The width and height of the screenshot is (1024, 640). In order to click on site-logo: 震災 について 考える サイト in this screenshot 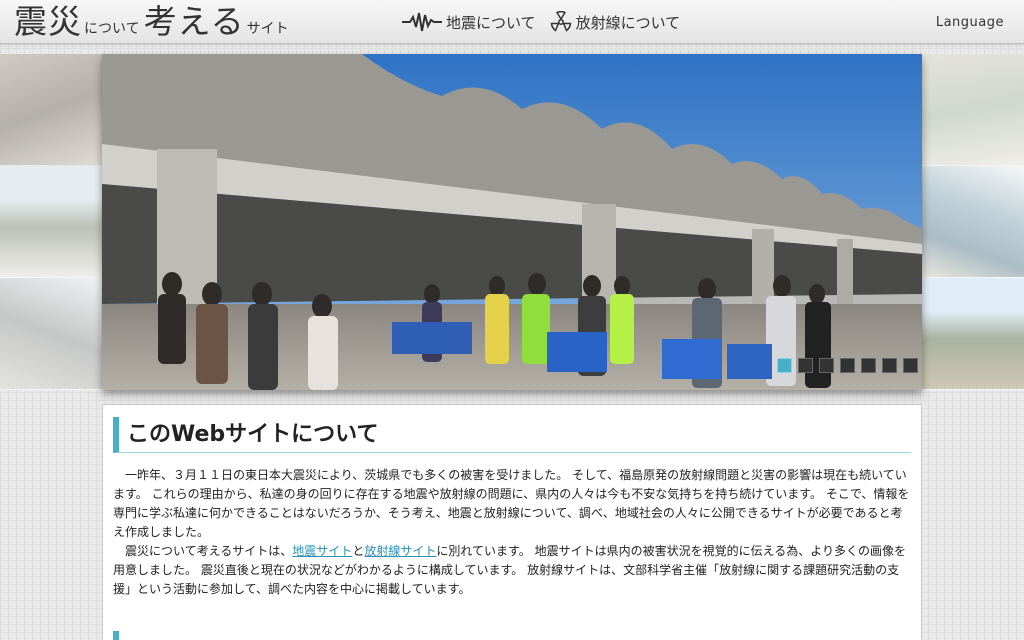, I will do `click(153, 22)`.